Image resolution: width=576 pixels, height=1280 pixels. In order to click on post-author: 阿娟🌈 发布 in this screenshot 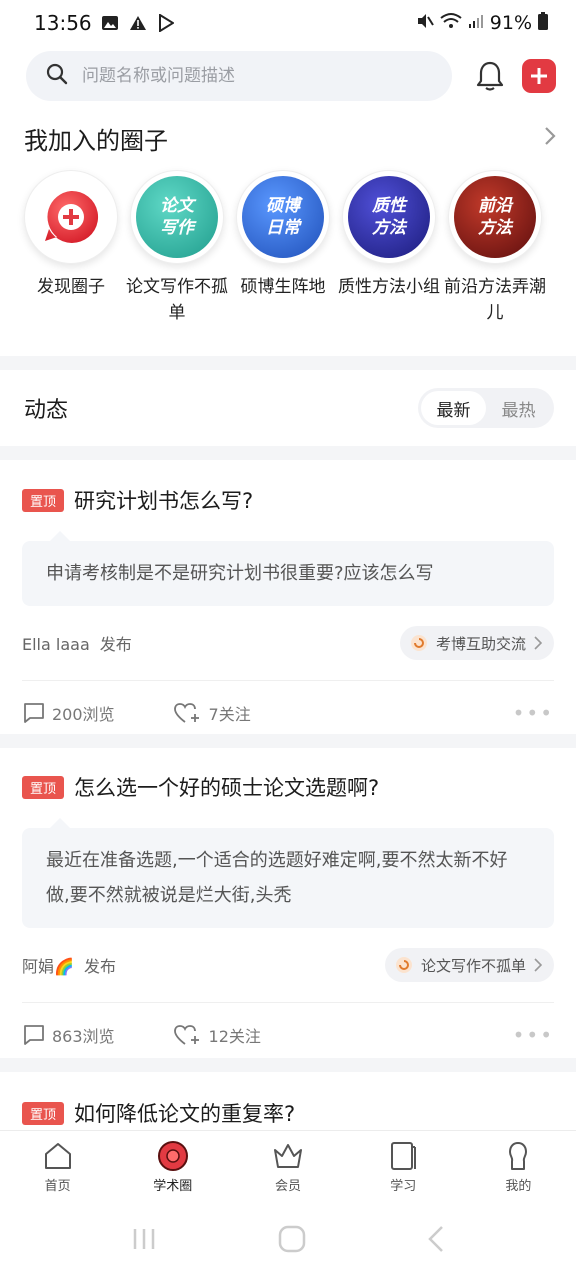, I will do `click(69, 965)`.